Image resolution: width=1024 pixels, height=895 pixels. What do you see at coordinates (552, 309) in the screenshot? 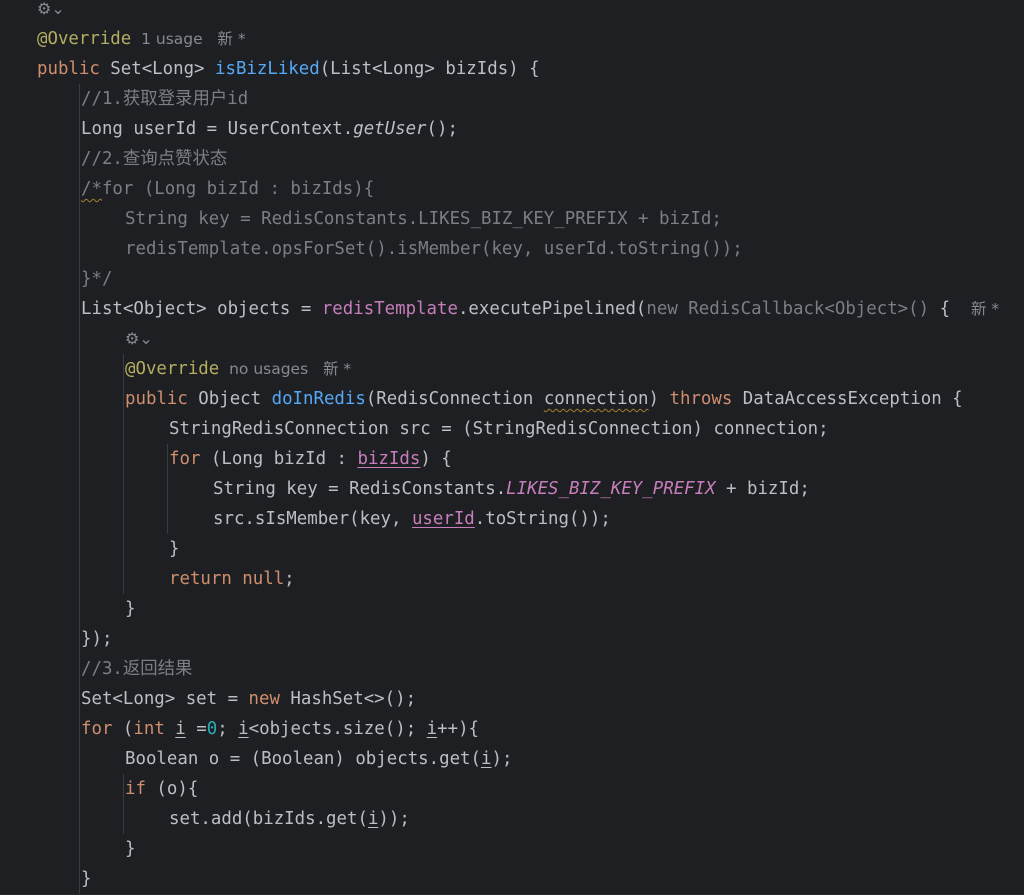
I see `code-token: .executePipelined(` at bounding box center [552, 309].